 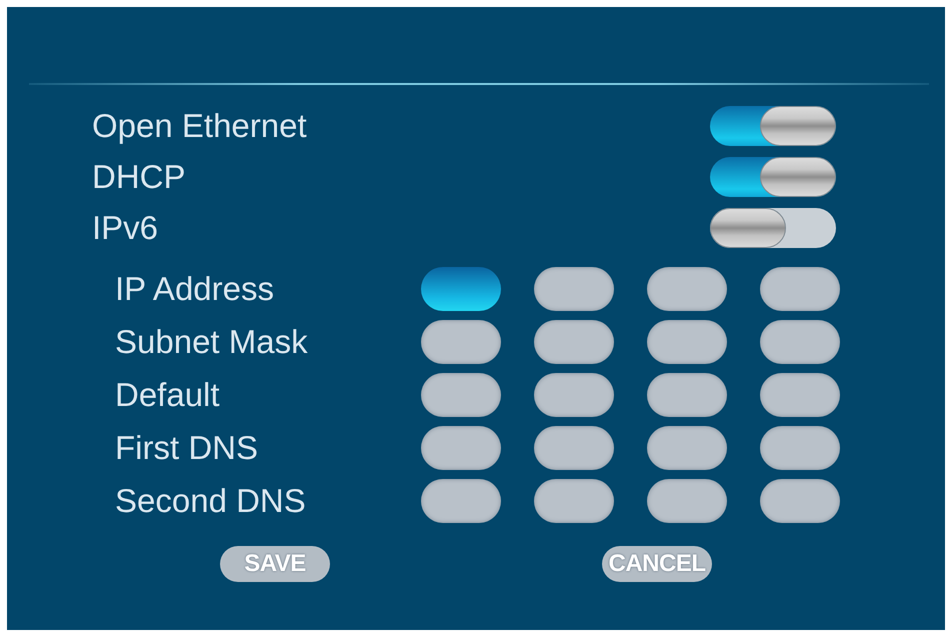 I want to click on action-button: SAVE, so click(x=275, y=564).